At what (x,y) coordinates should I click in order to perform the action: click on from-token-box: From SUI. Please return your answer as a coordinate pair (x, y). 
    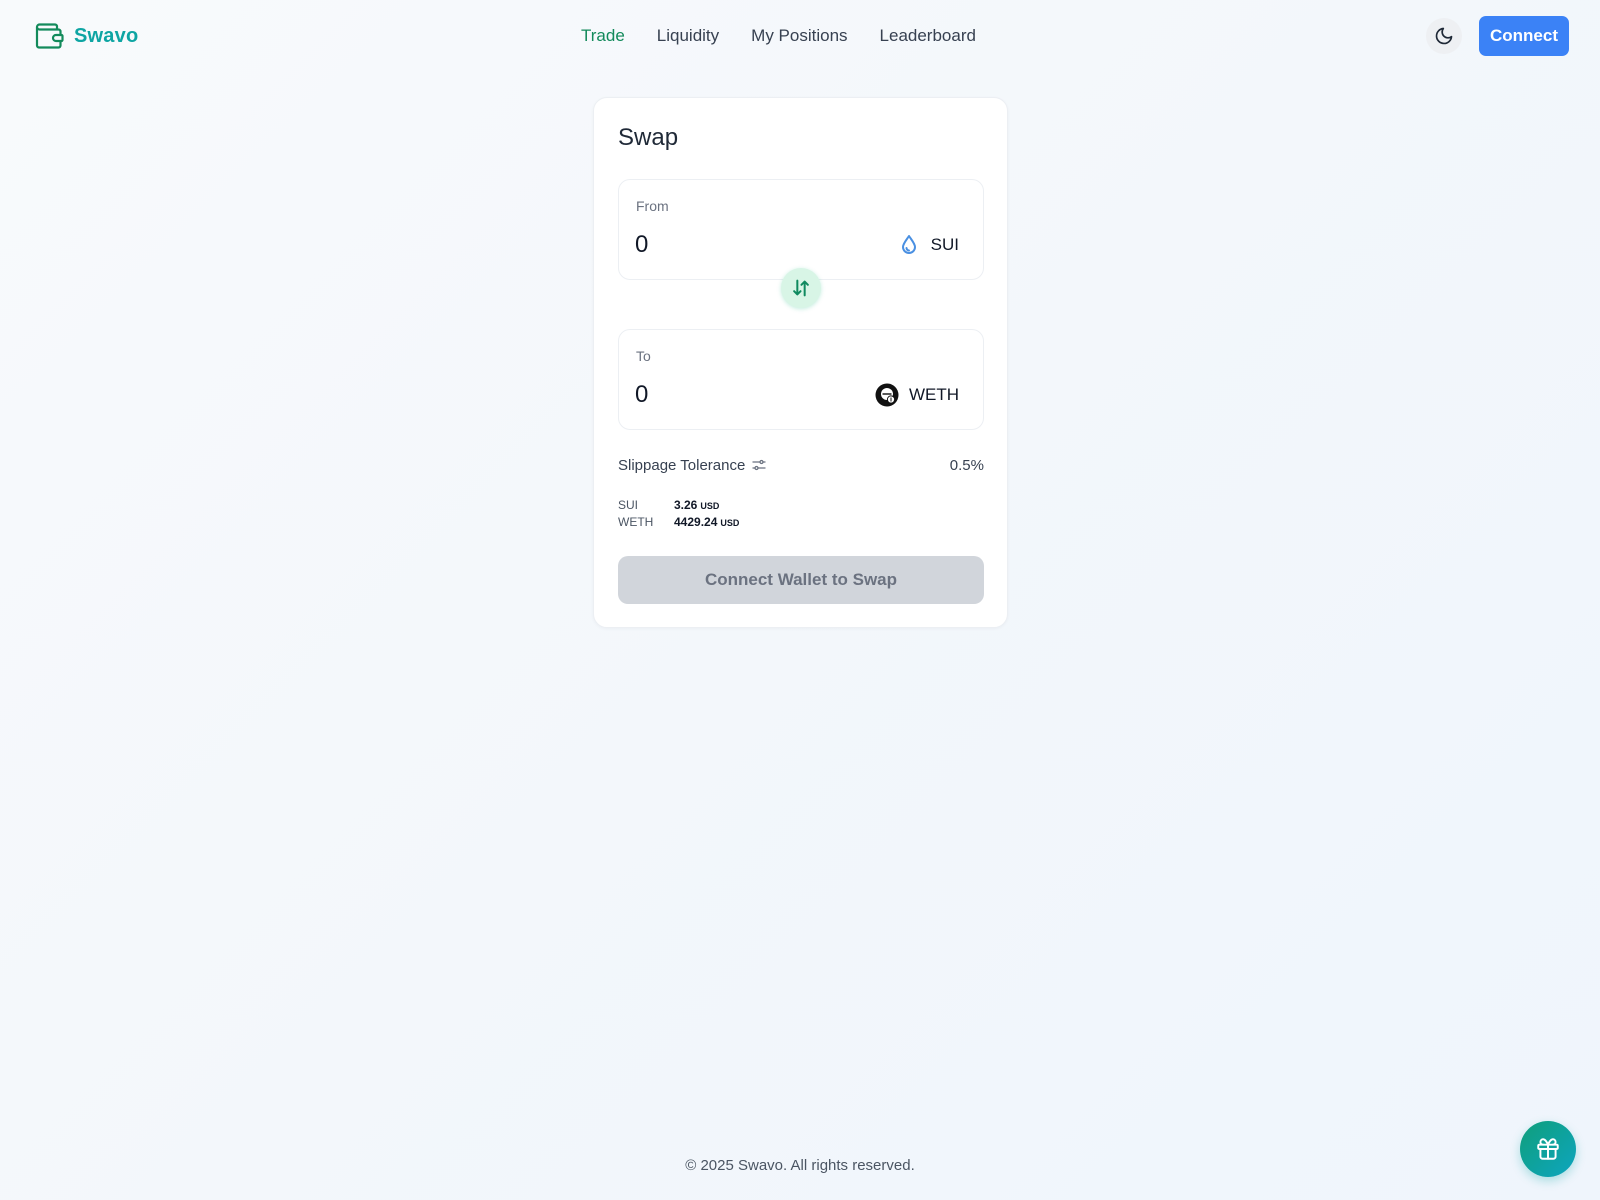
    Looking at the image, I should click on (801, 229).